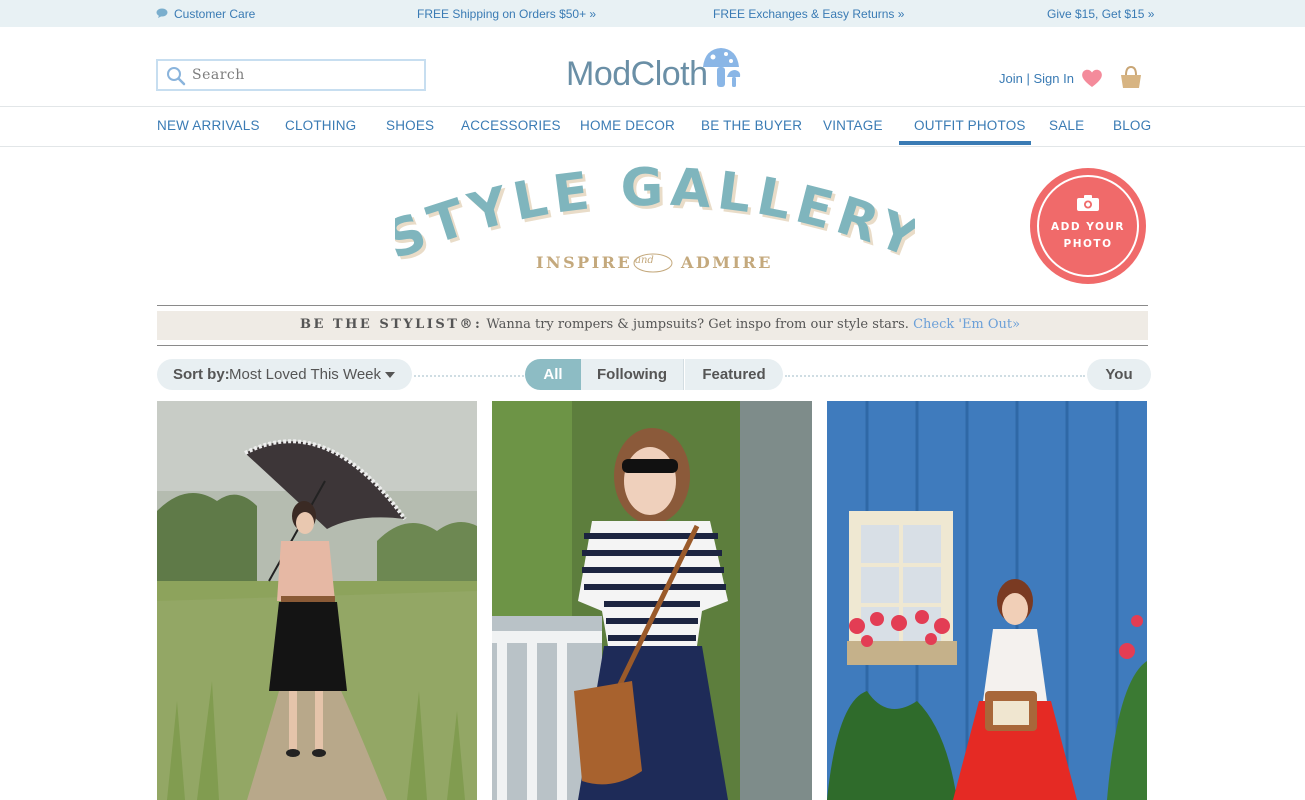 This screenshot has height=800, width=1305. I want to click on site-header: ModCloth Join | Sign In, so click(652, 67).